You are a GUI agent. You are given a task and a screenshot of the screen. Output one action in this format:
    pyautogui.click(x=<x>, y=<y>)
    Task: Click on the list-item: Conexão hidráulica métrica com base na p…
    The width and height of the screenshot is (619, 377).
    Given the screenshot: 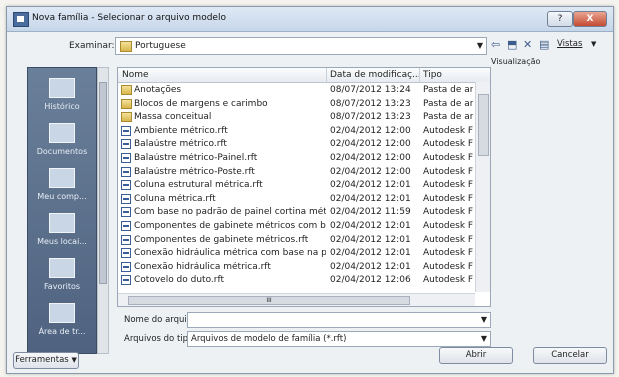 What is the action you would take?
    pyautogui.click(x=295, y=253)
    